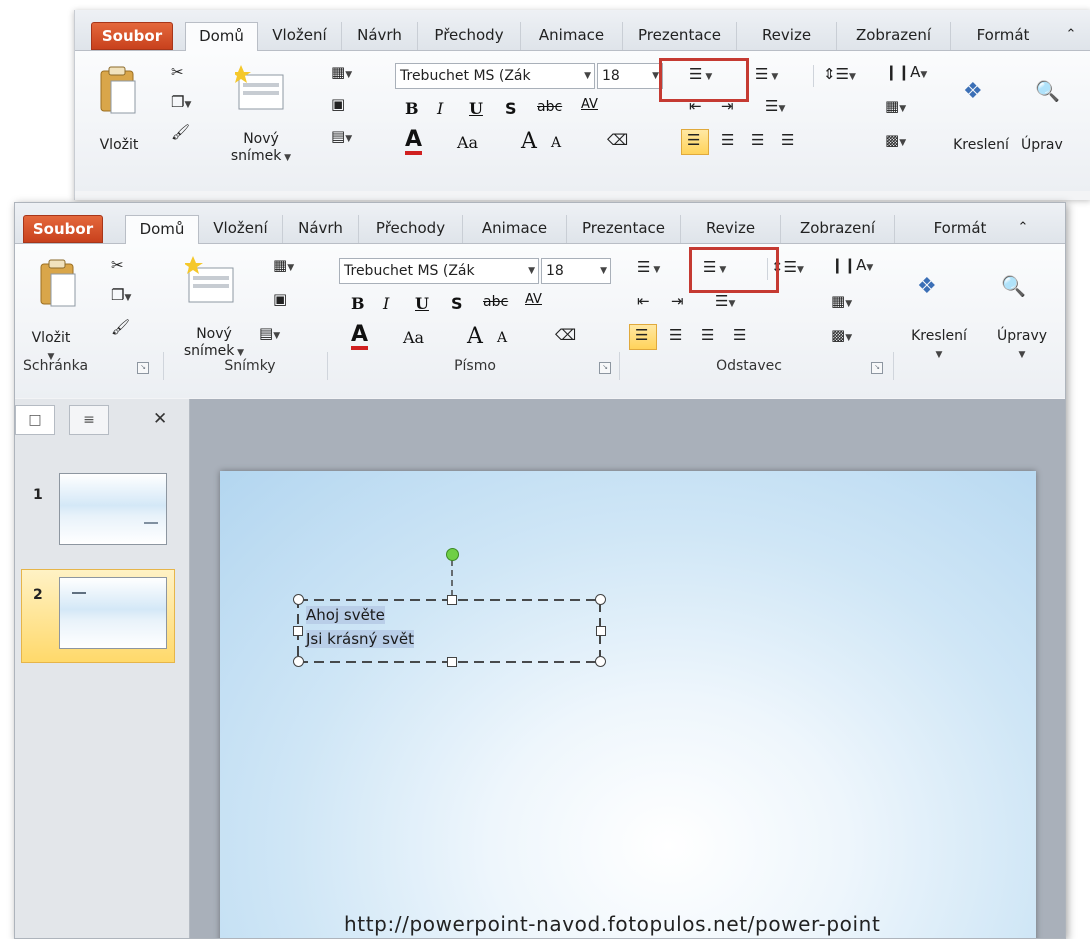 The width and height of the screenshot is (1090, 939). Describe the element at coordinates (221, 36) in the screenshot. I see `tab-home-back: Domů` at that location.